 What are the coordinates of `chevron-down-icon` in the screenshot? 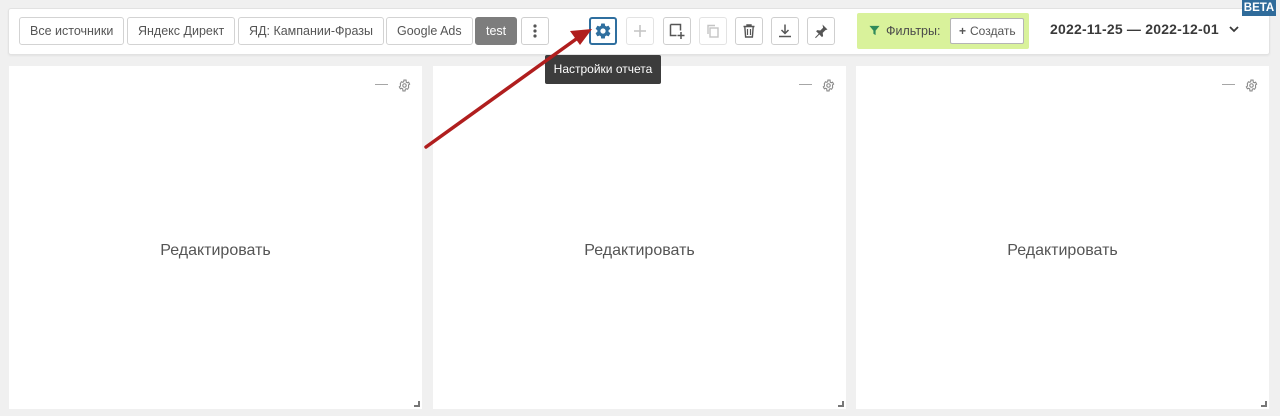 It's located at (1234, 29).